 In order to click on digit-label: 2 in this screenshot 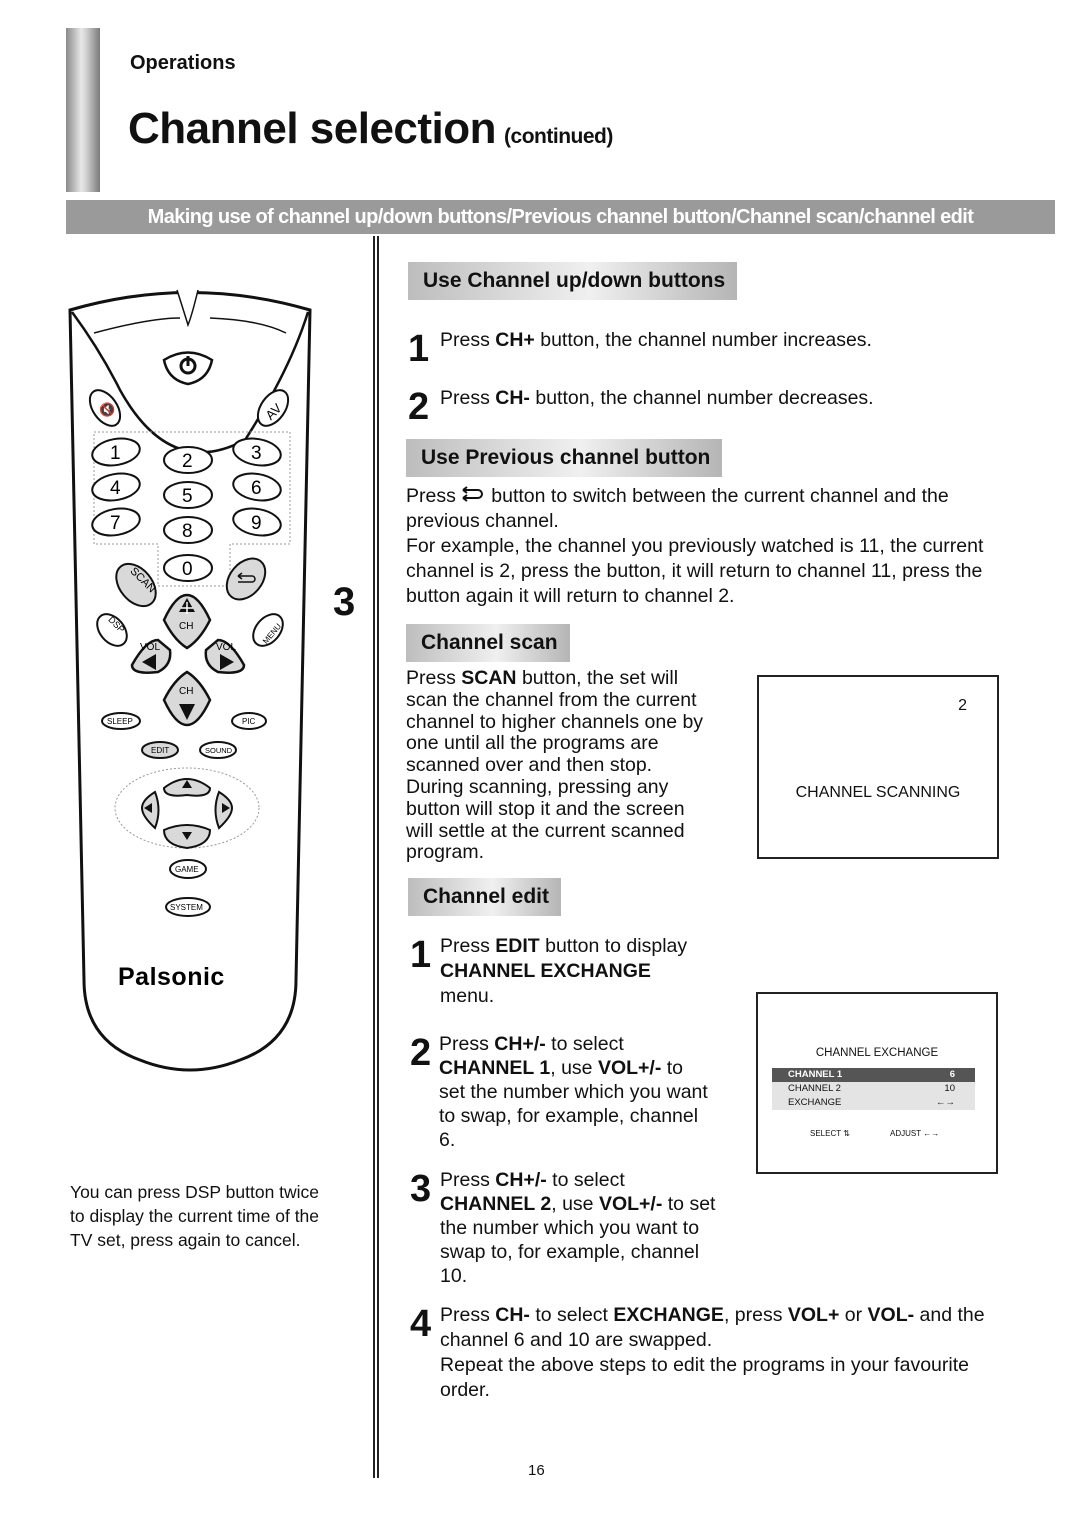, I will do `click(187, 461)`.